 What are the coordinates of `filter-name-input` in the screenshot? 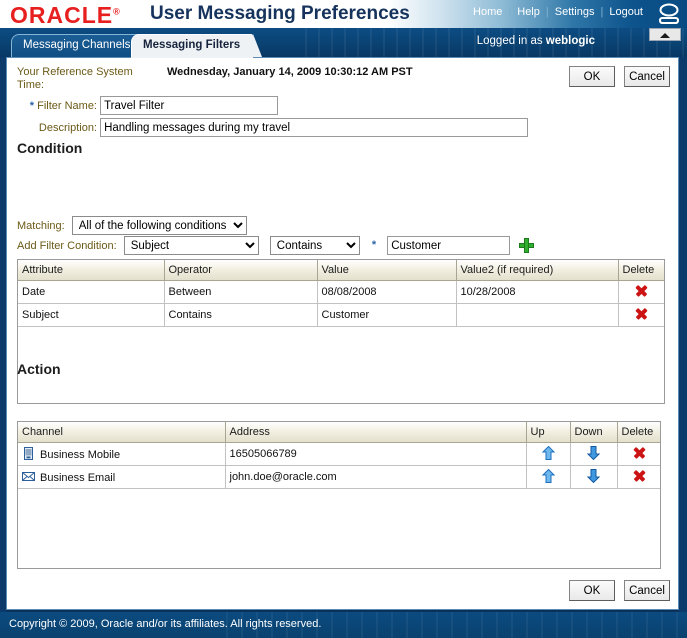 It's located at (189, 105).